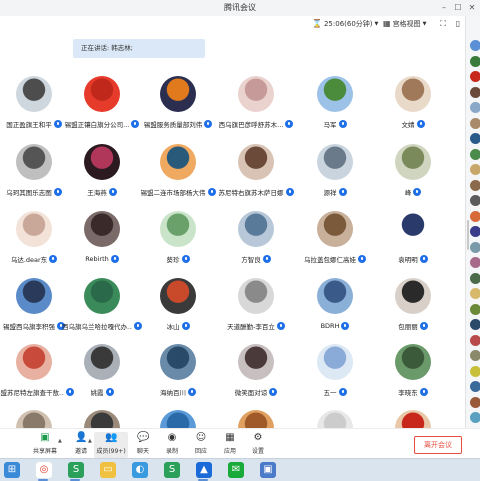  Describe the element at coordinates (178, 107) in the screenshot. I see `participant-tile: 锡盟服务质量部刘伟` at that location.